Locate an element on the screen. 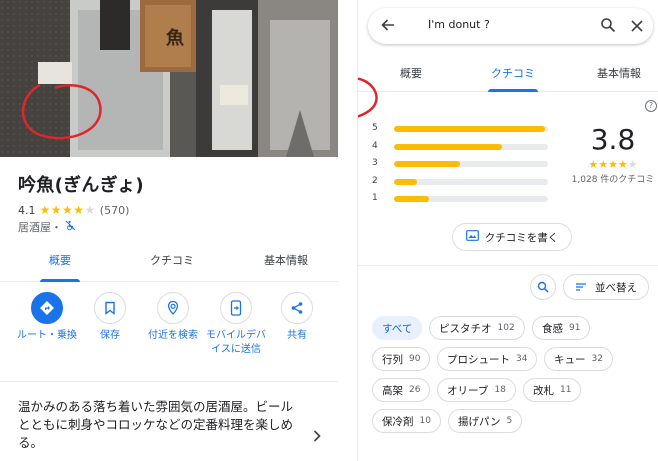  topic-chip: オリーブ 18 is located at coordinates (476, 390).